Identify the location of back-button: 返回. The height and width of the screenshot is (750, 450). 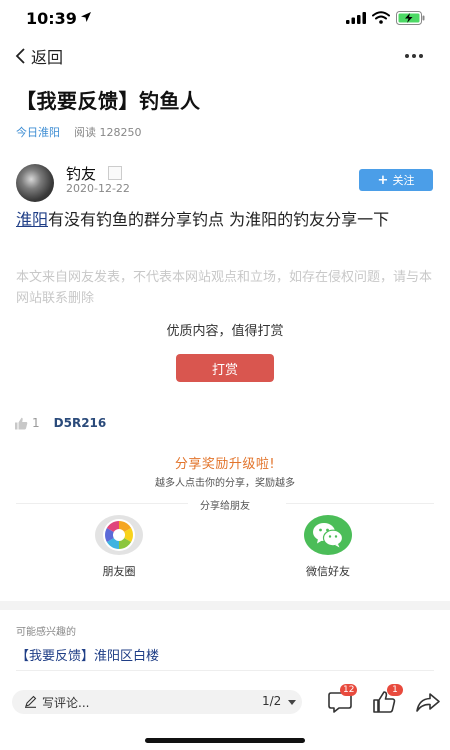
(38, 56).